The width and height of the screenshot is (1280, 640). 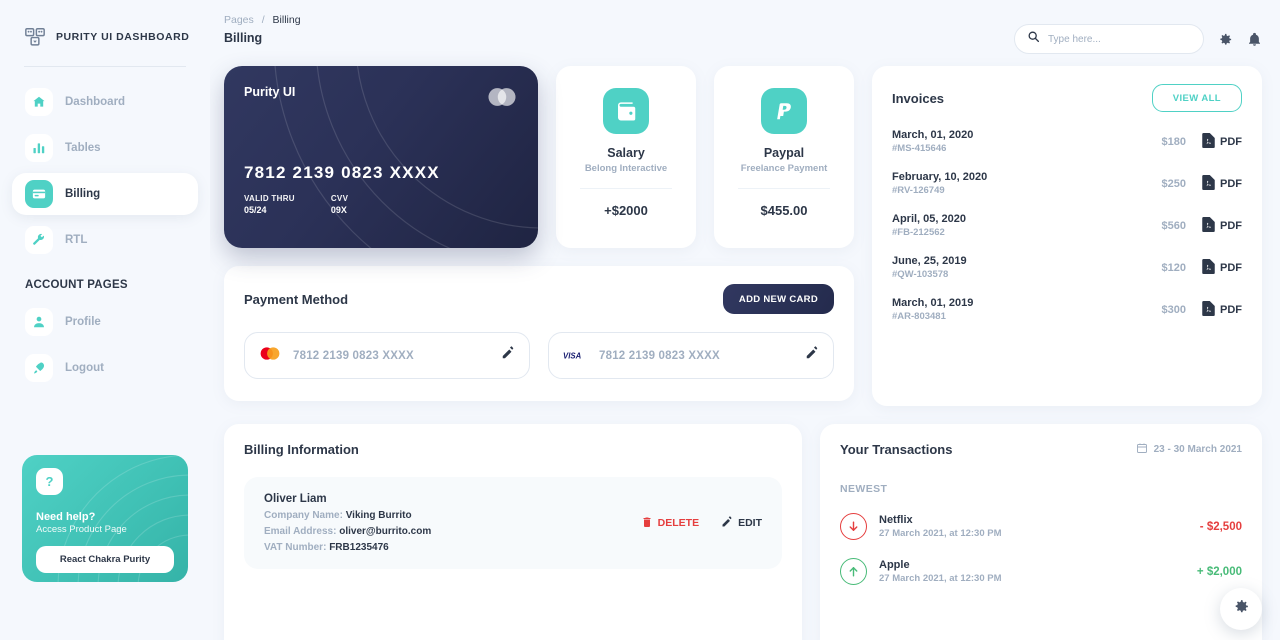 I want to click on brand: PURITY UI DASHBOARD, so click(x=105, y=35).